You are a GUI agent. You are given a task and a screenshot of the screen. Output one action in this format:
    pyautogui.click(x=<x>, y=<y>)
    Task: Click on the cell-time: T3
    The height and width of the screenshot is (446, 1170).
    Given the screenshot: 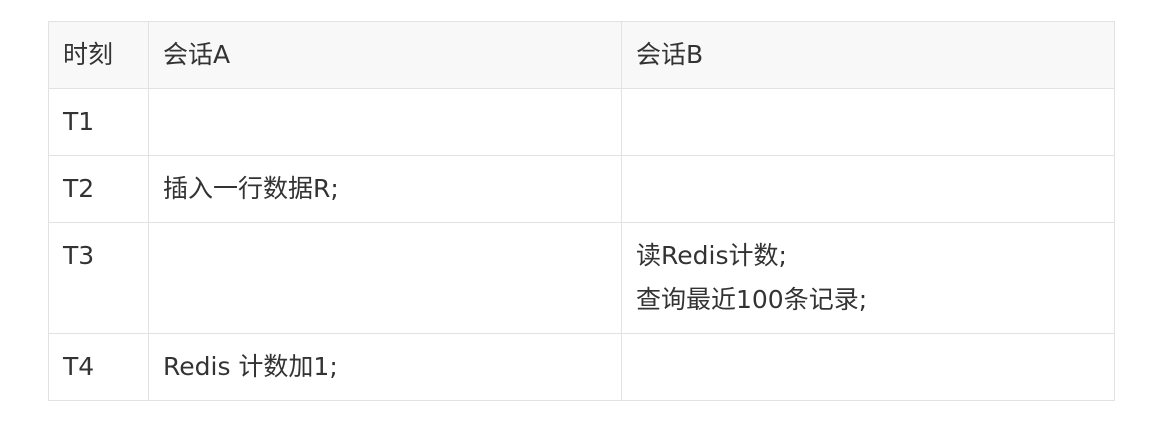 What is the action you would take?
    pyautogui.click(x=98, y=278)
    